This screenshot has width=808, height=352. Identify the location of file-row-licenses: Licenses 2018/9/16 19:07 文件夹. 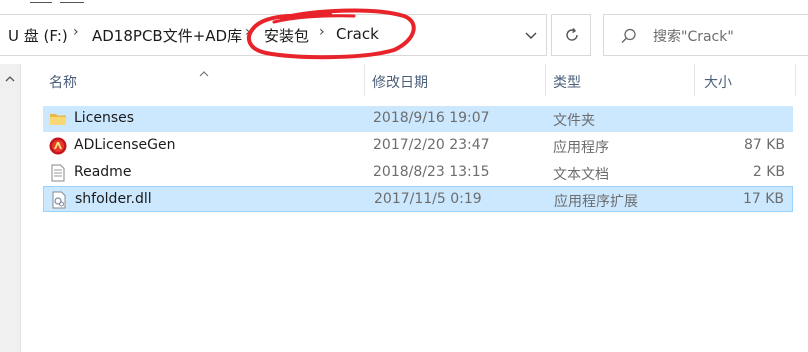
(418, 119).